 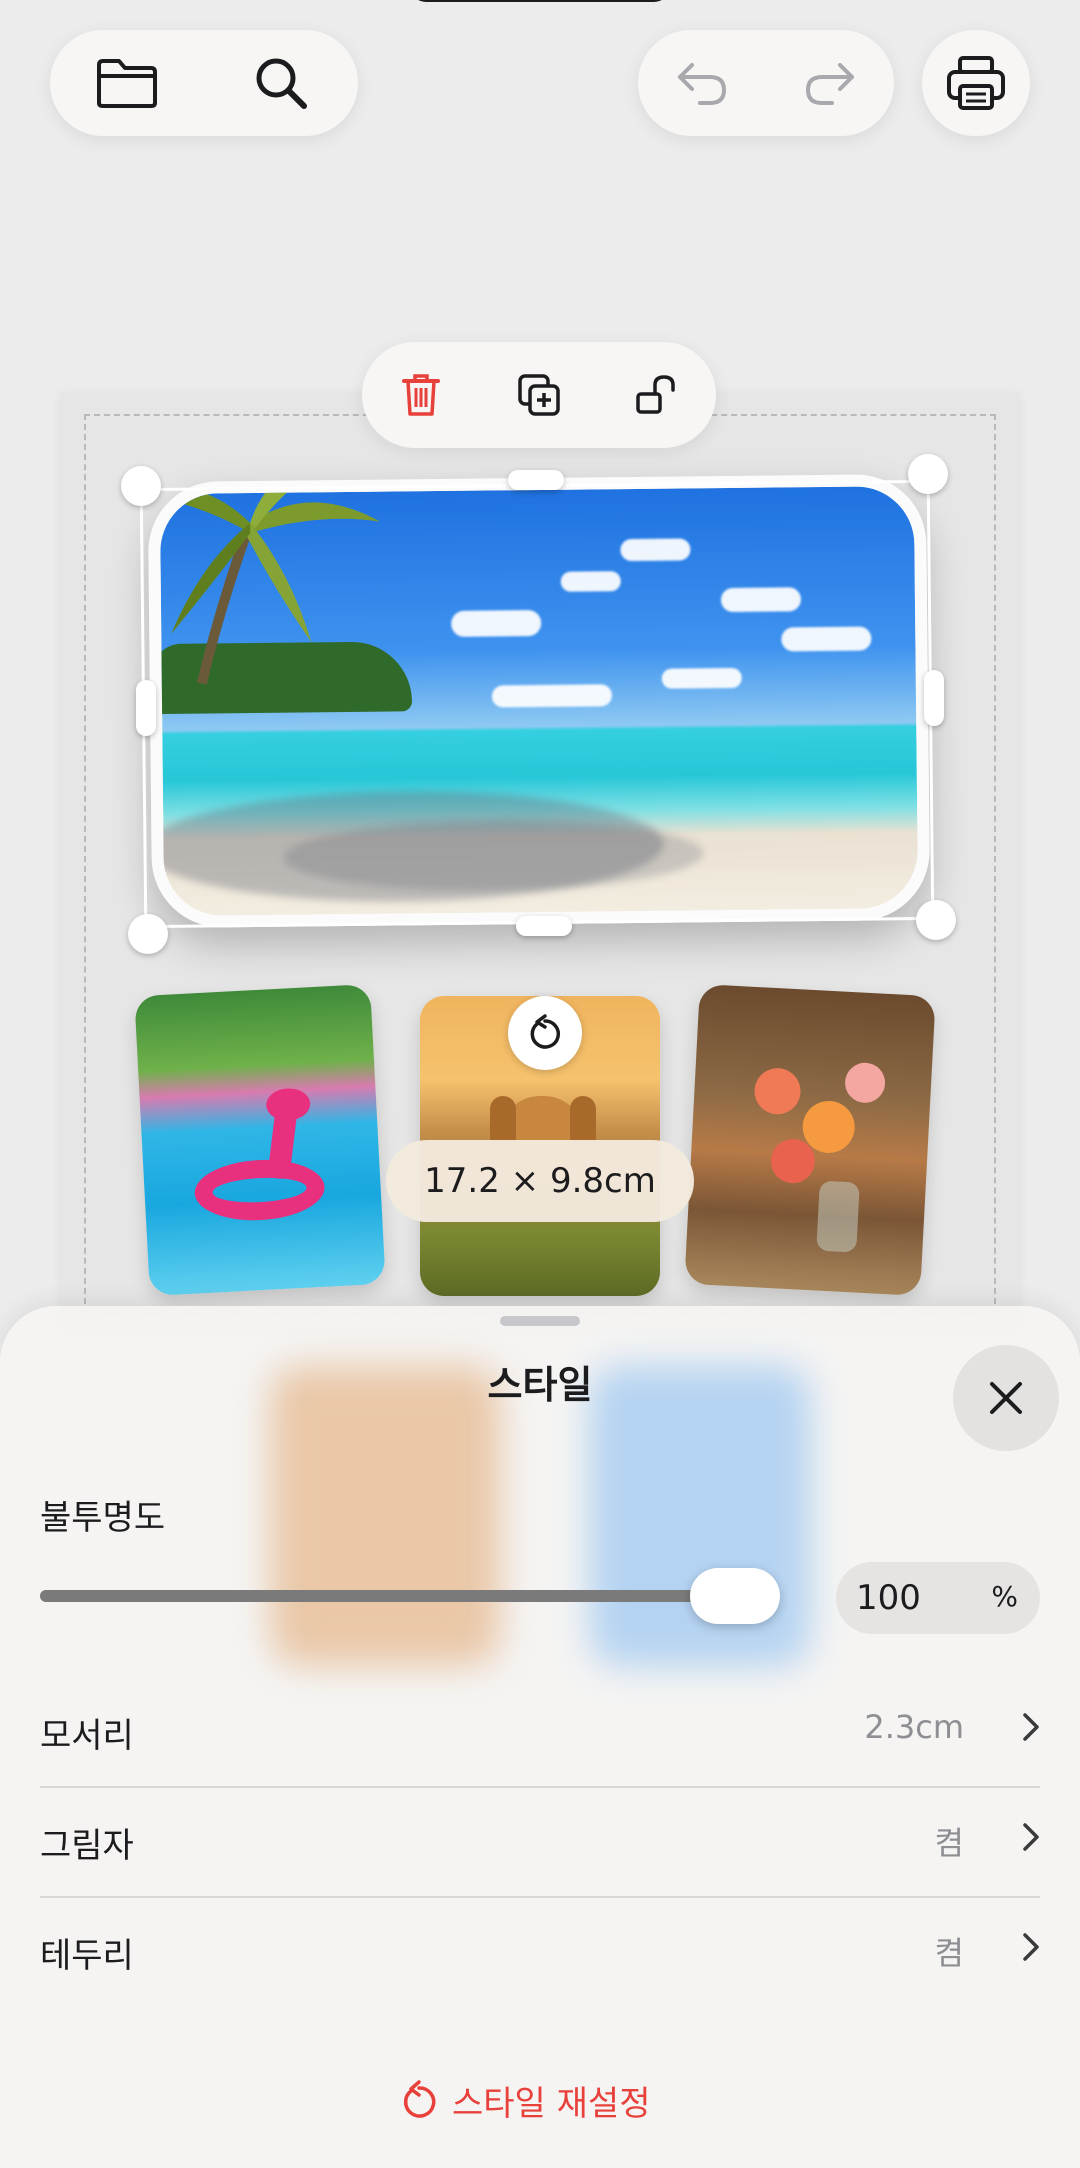 What do you see at coordinates (949, 1843) in the screenshot?
I see `shadow-value: 켬` at bounding box center [949, 1843].